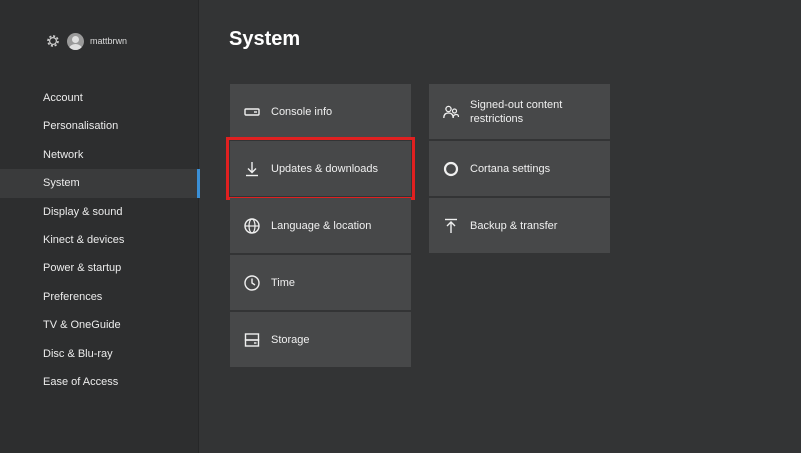 The image size is (801, 453). I want to click on tile-language-location: Language & location, so click(320, 225).